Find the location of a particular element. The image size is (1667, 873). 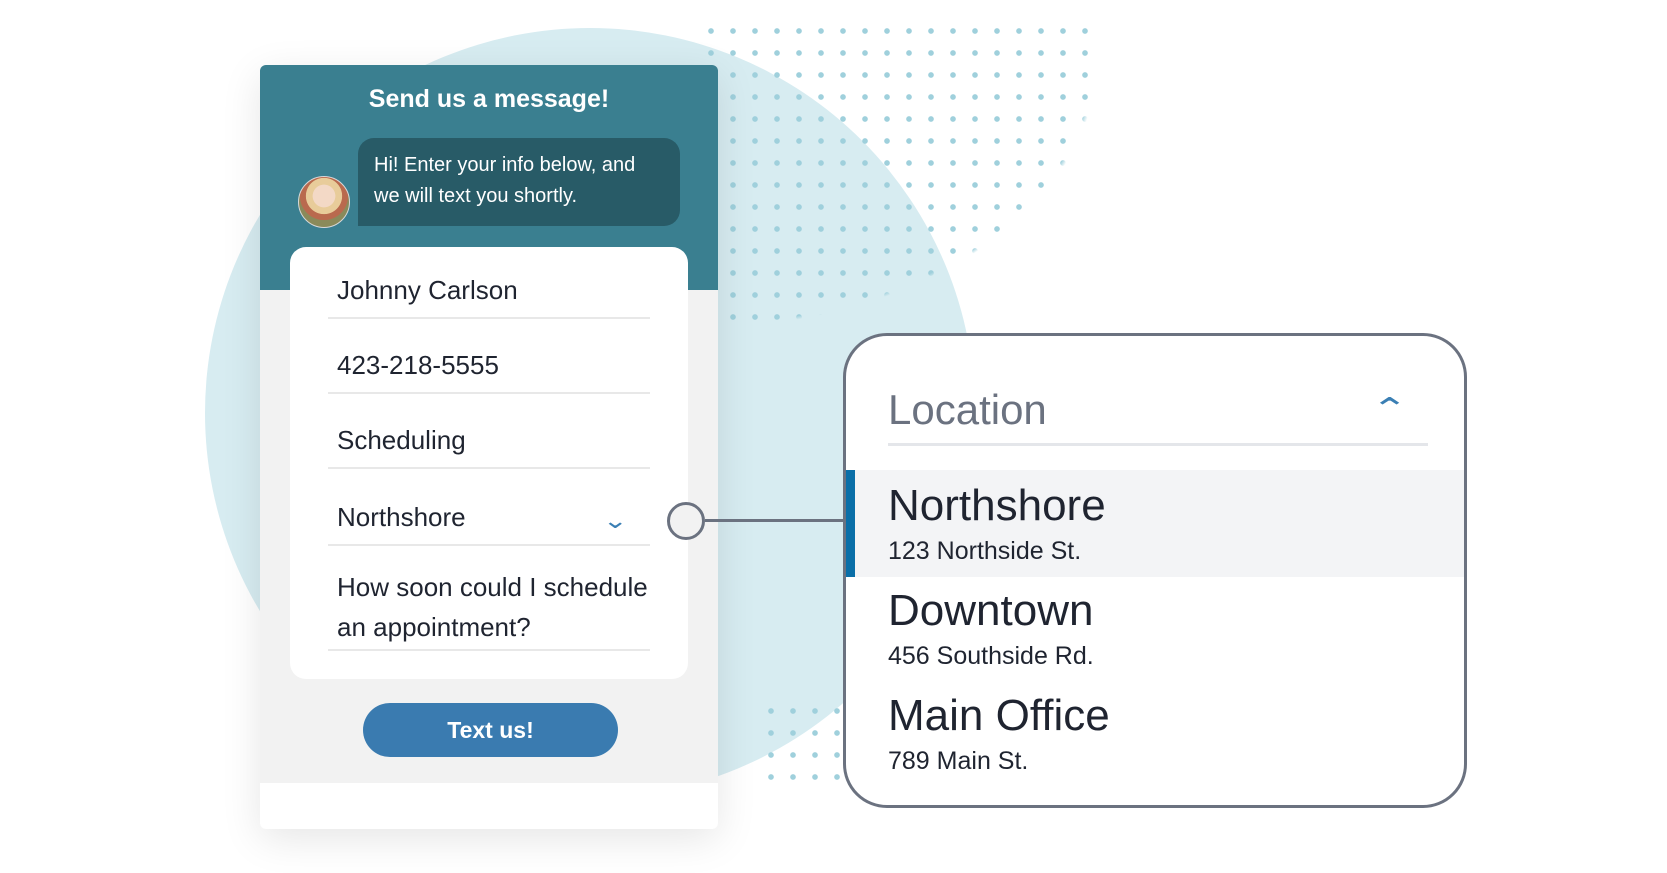

option-name: Main Office is located at coordinates (999, 715).